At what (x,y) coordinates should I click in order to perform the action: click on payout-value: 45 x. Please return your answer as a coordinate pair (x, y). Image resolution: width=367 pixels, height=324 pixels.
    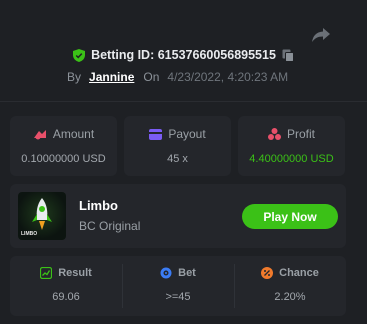
    Looking at the image, I should click on (177, 159).